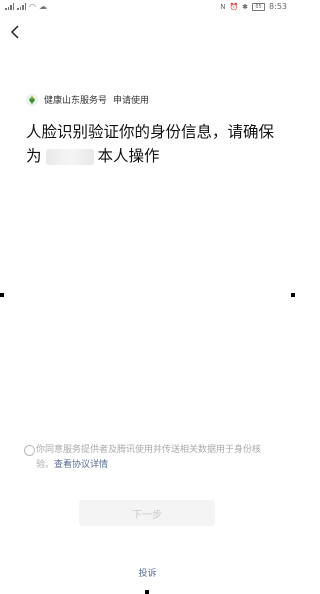 The height and width of the screenshot is (594, 320). I want to click on clock: 8:53, so click(278, 6).